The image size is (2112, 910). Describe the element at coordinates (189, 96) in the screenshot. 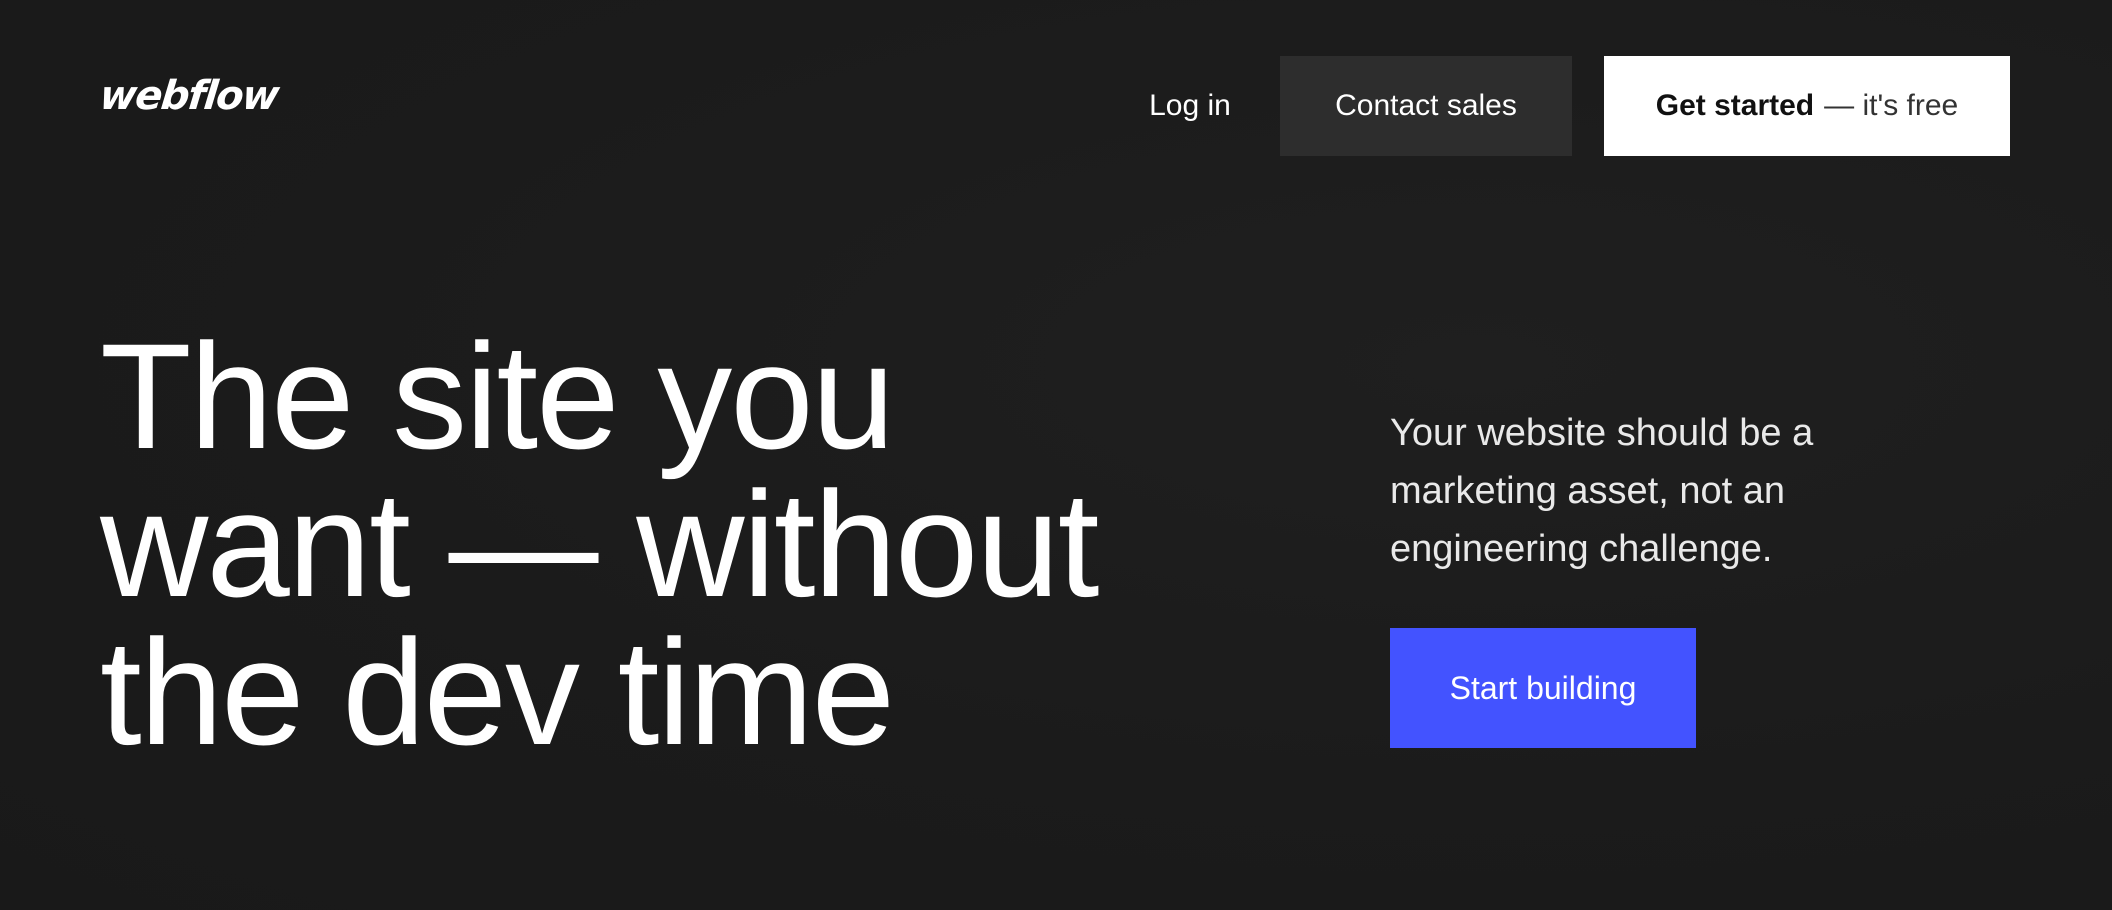

I see `webflow-logo: webflow` at that location.